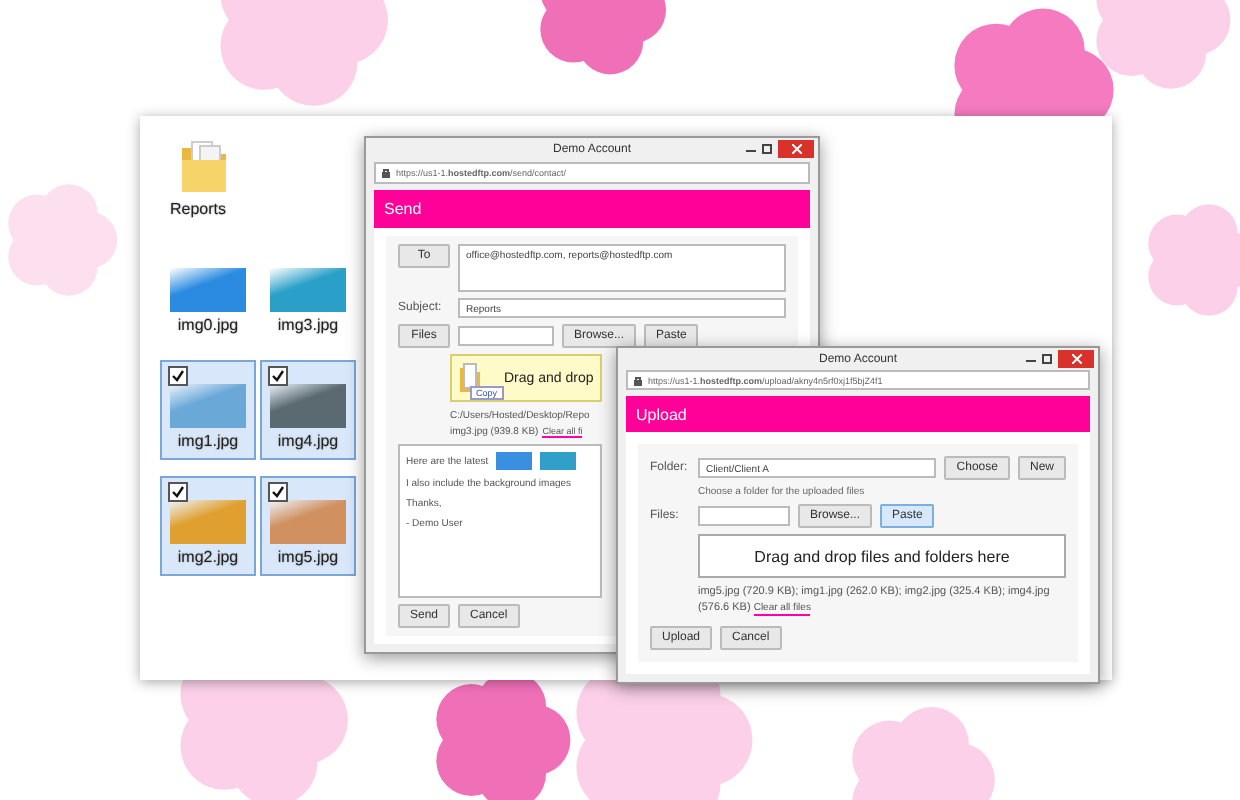 The image size is (1240, 800). Describe the element at coordinates (208, 441) in the screenshot. I see `file-name: img1.jpg` at that location.